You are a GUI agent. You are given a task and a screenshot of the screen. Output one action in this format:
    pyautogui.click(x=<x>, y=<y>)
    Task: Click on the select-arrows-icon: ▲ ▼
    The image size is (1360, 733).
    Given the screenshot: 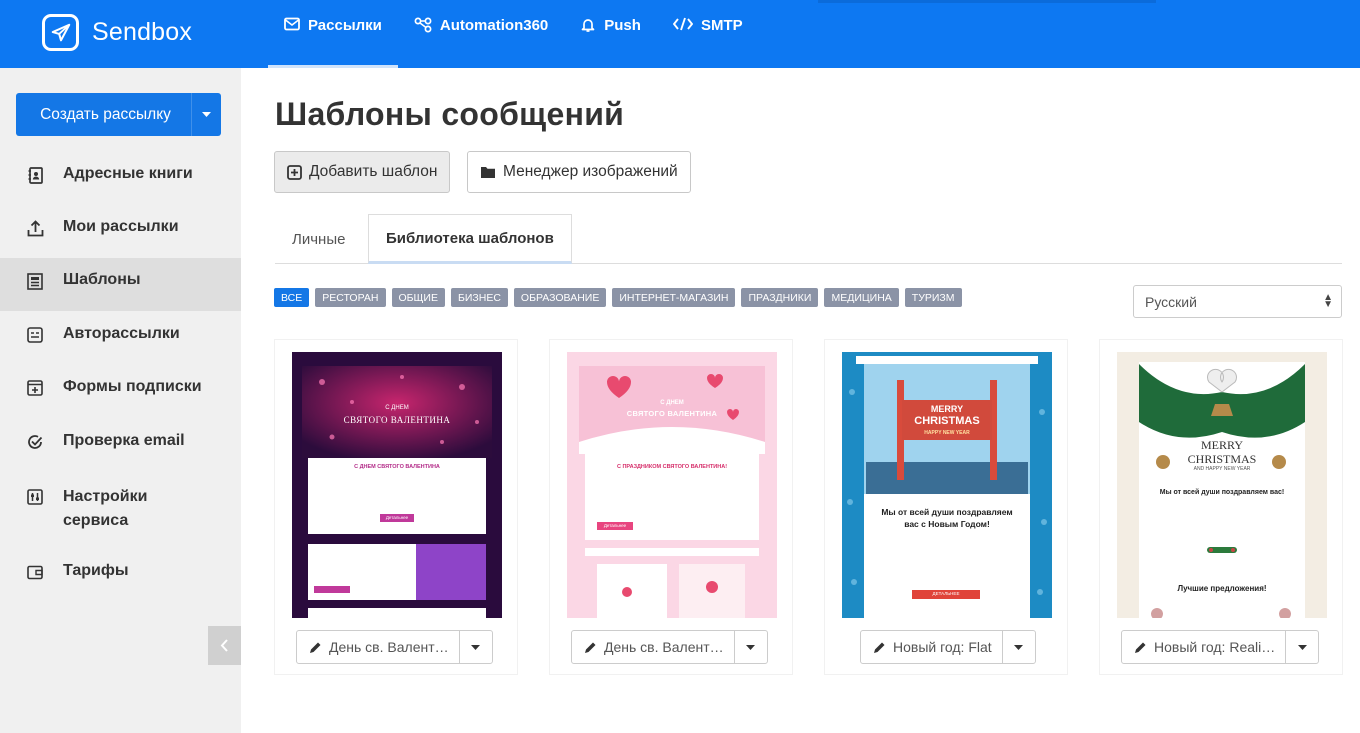 What is the action you would take?
    pyautogui.click(x=1328, y=301)
    